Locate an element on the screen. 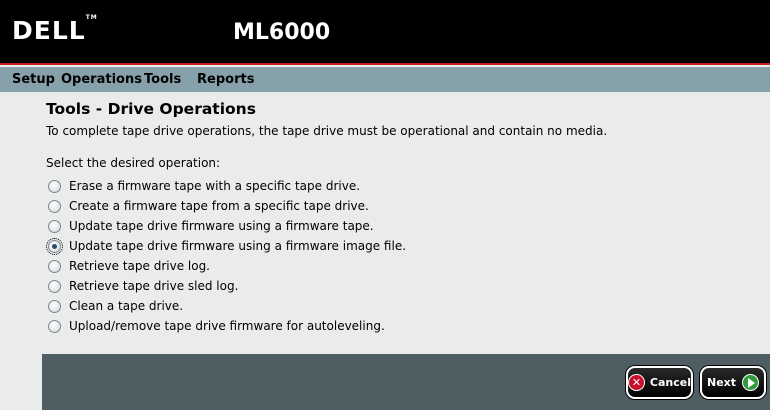 The image size is (770, 410). page-title: Tools - Drive Operations is located at coordinates (151, 109).